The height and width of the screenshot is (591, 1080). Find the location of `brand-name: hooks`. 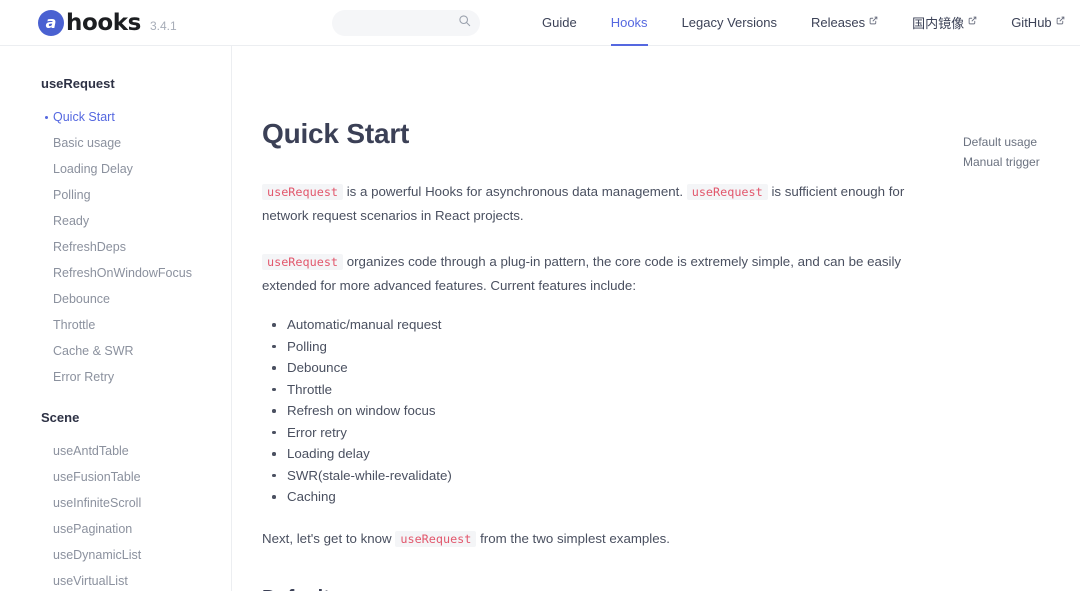

brand-name: hooks is located at coordinates (103, 22).